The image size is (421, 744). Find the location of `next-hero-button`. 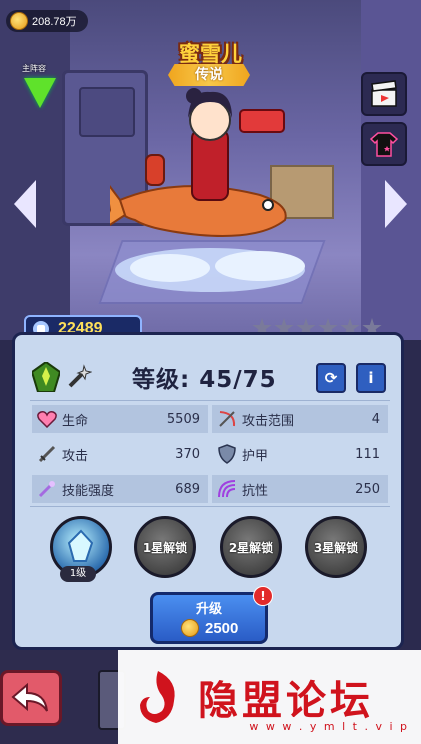

next-hero-button is located at coordinates (395, 204).